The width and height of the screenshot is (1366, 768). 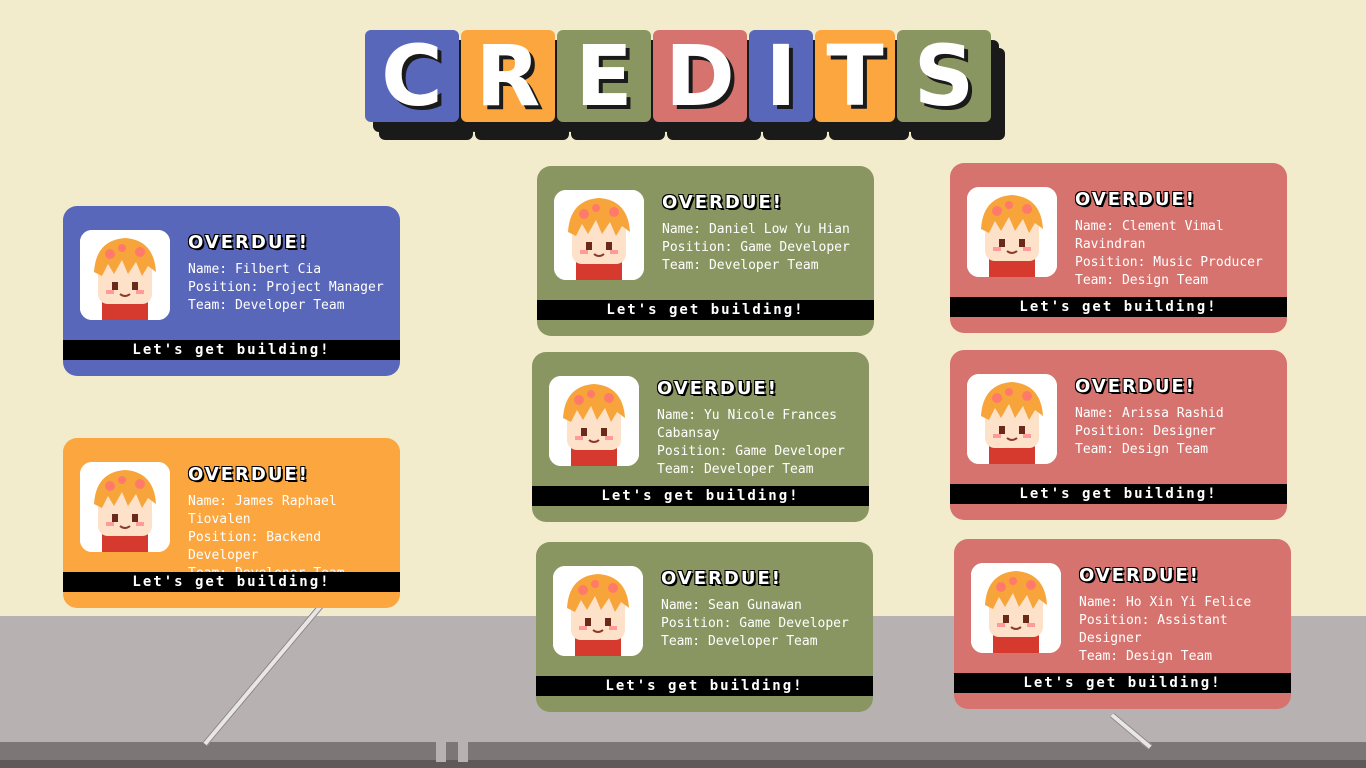 I want to click on member-name: Name: Daniel Low Yu Hian, so click(x=756, y=229).